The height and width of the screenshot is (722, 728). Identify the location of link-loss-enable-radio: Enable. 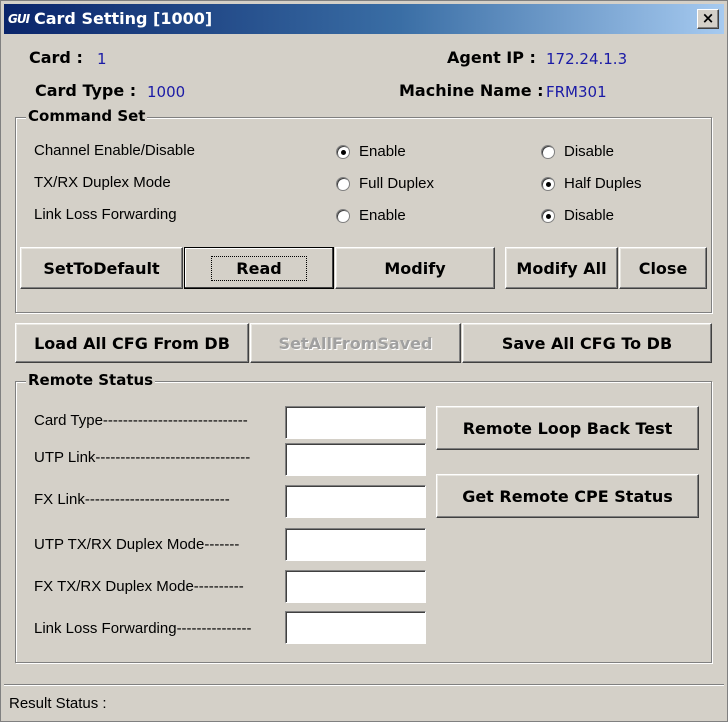
(371, 215).